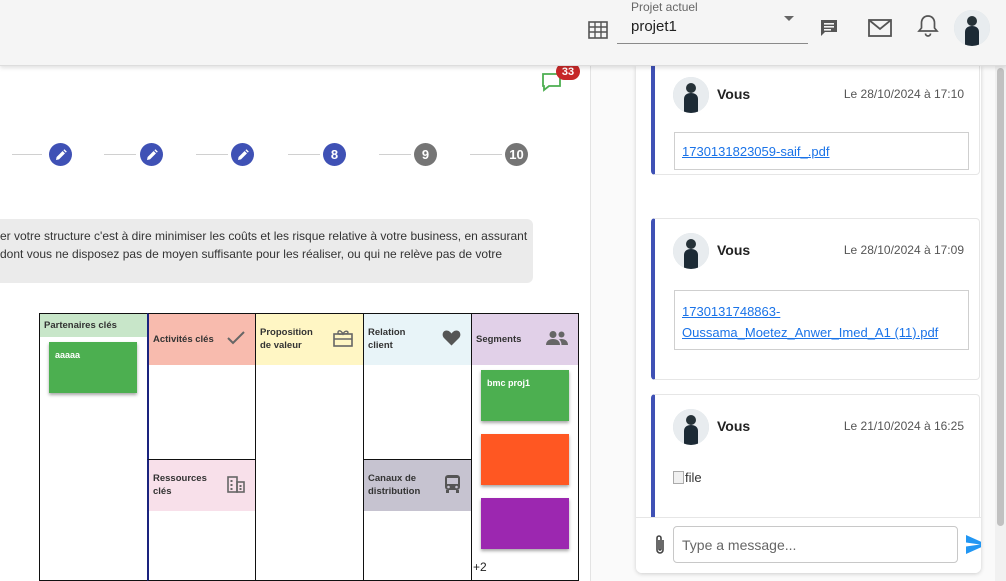  Describe the element at coordinates (731, 311) in the screenshot. I see `file-link-line-1: 1730131748863-` at that location.